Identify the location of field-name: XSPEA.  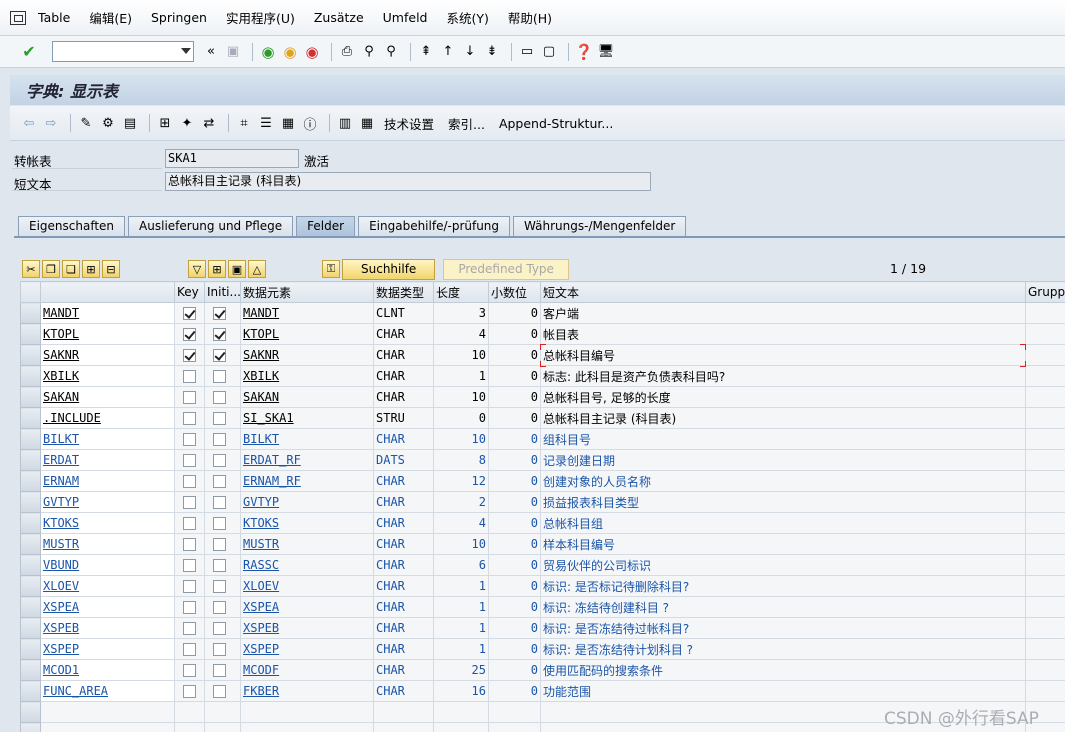
(61, 607).